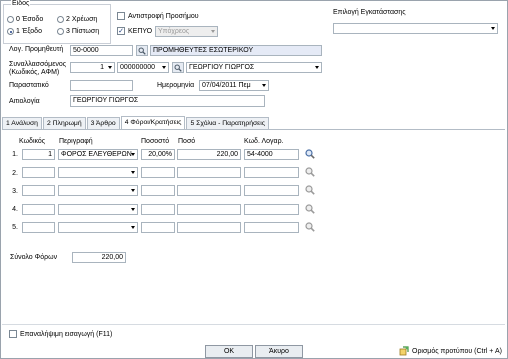 This screenshot has height=359, width=508. I want to click on counterparty-name-value: ΓΕΩΡΓΙΟΥ ΓΙΩΡΓΟΣ, so click(222, 67).